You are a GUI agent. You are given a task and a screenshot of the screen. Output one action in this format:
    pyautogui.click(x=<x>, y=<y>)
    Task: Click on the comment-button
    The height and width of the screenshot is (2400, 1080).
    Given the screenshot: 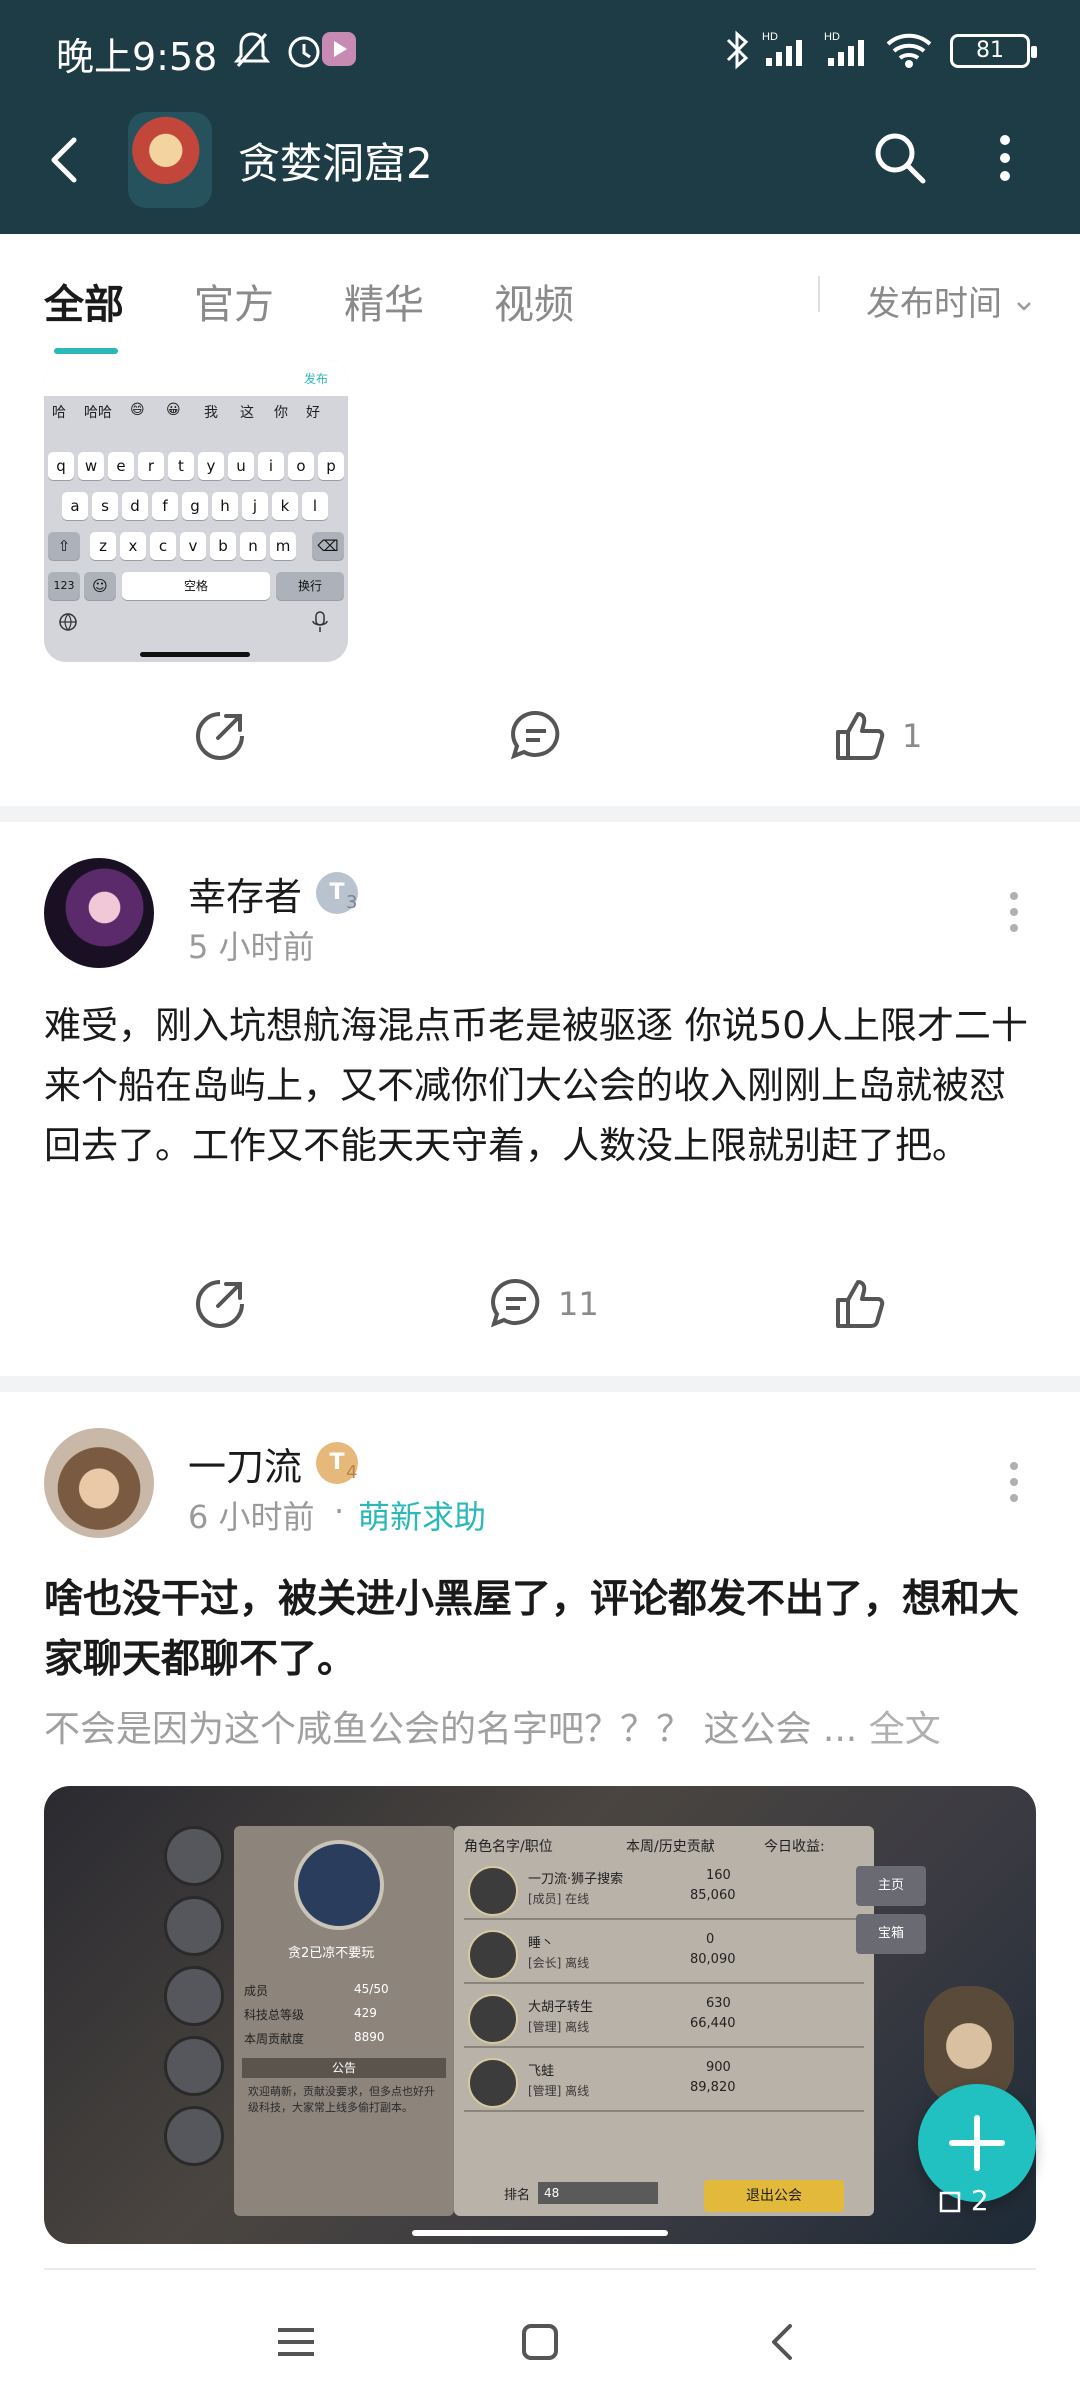 What is the action you would take?
    pyautogui.click(x=536, y=736)
    